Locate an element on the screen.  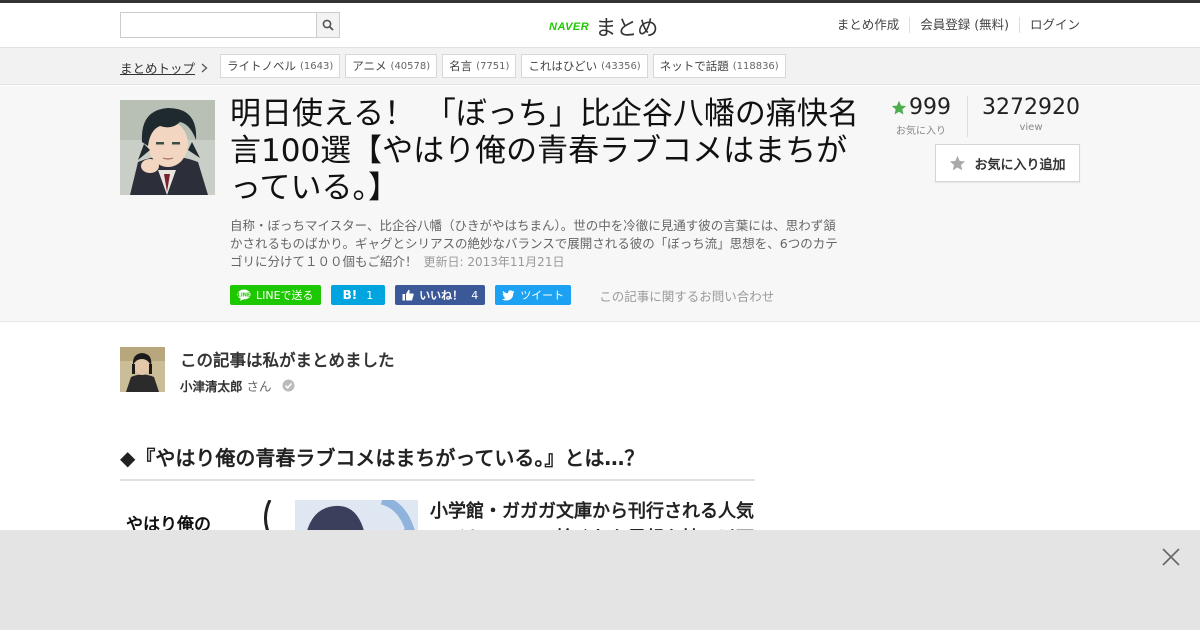
updated-date: 更新日: 2013年11月21日 is located at coordinates (494, 262).